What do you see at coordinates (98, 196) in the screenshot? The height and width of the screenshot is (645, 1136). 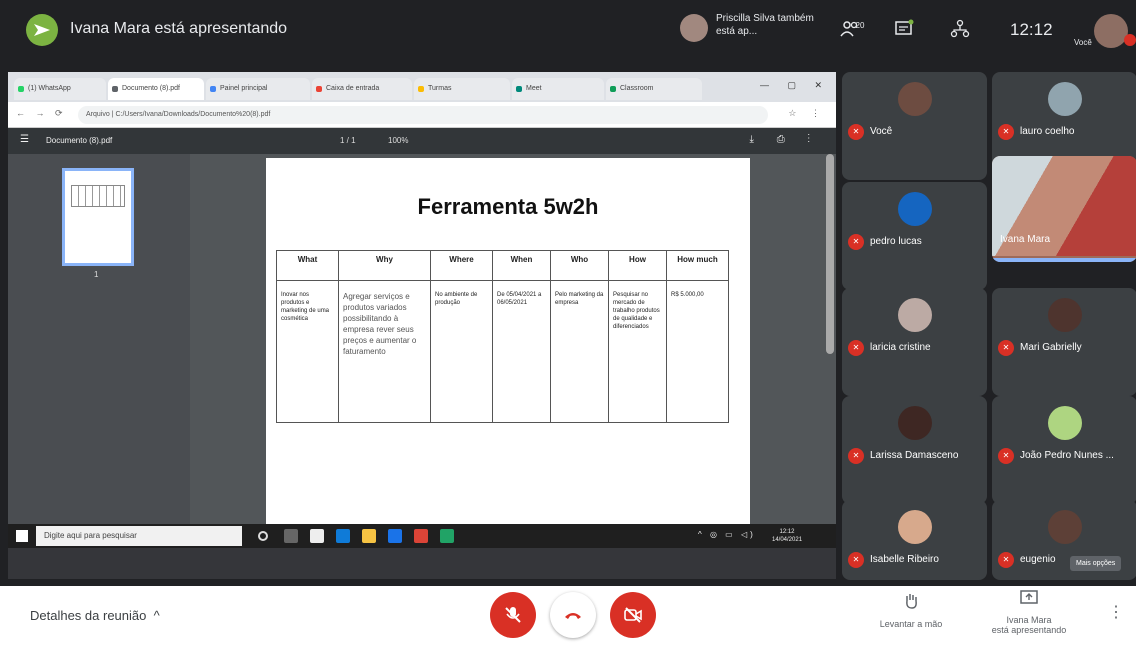 I see `thumbnail-table` at bounding box center [98, 196].